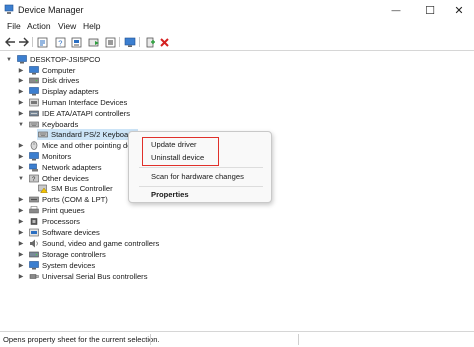 This screenshot has width=474, height=347. Describe the element at coordinates (34, 221) in the screenshot. I see `processor-icon` at that location.